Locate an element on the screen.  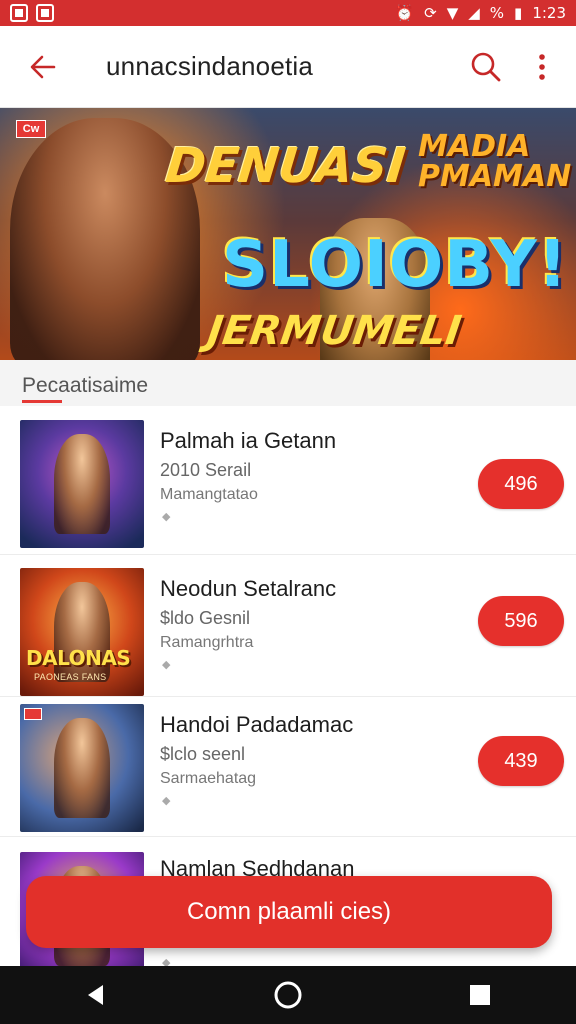
app-bar: unnacsindanoetia is located at coordinates (288, 67).